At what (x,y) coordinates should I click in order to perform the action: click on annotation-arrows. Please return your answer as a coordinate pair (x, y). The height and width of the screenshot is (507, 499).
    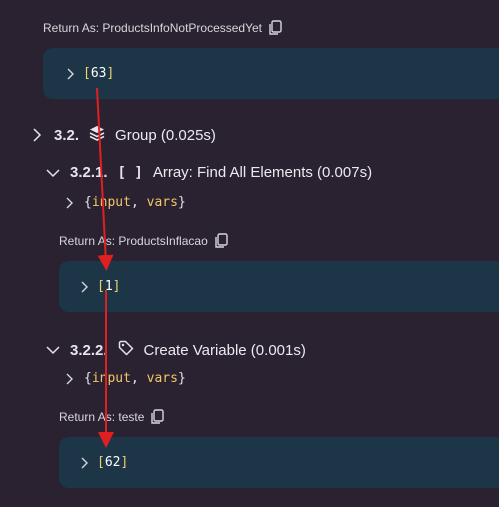
    Looking at the image, I should click on (105, 267).